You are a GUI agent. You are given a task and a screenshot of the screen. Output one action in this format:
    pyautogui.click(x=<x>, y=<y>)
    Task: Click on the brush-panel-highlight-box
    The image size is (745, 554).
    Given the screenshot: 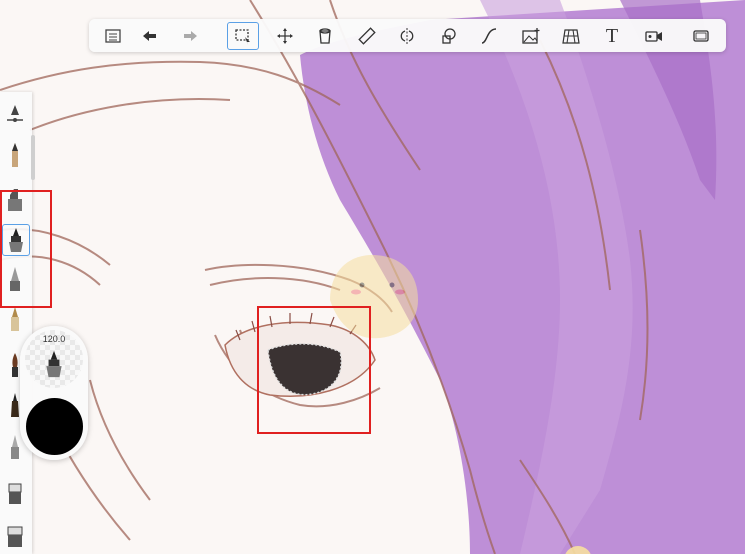 What is the action you would take?
    pyautogui.click(x=26, y=249)
    